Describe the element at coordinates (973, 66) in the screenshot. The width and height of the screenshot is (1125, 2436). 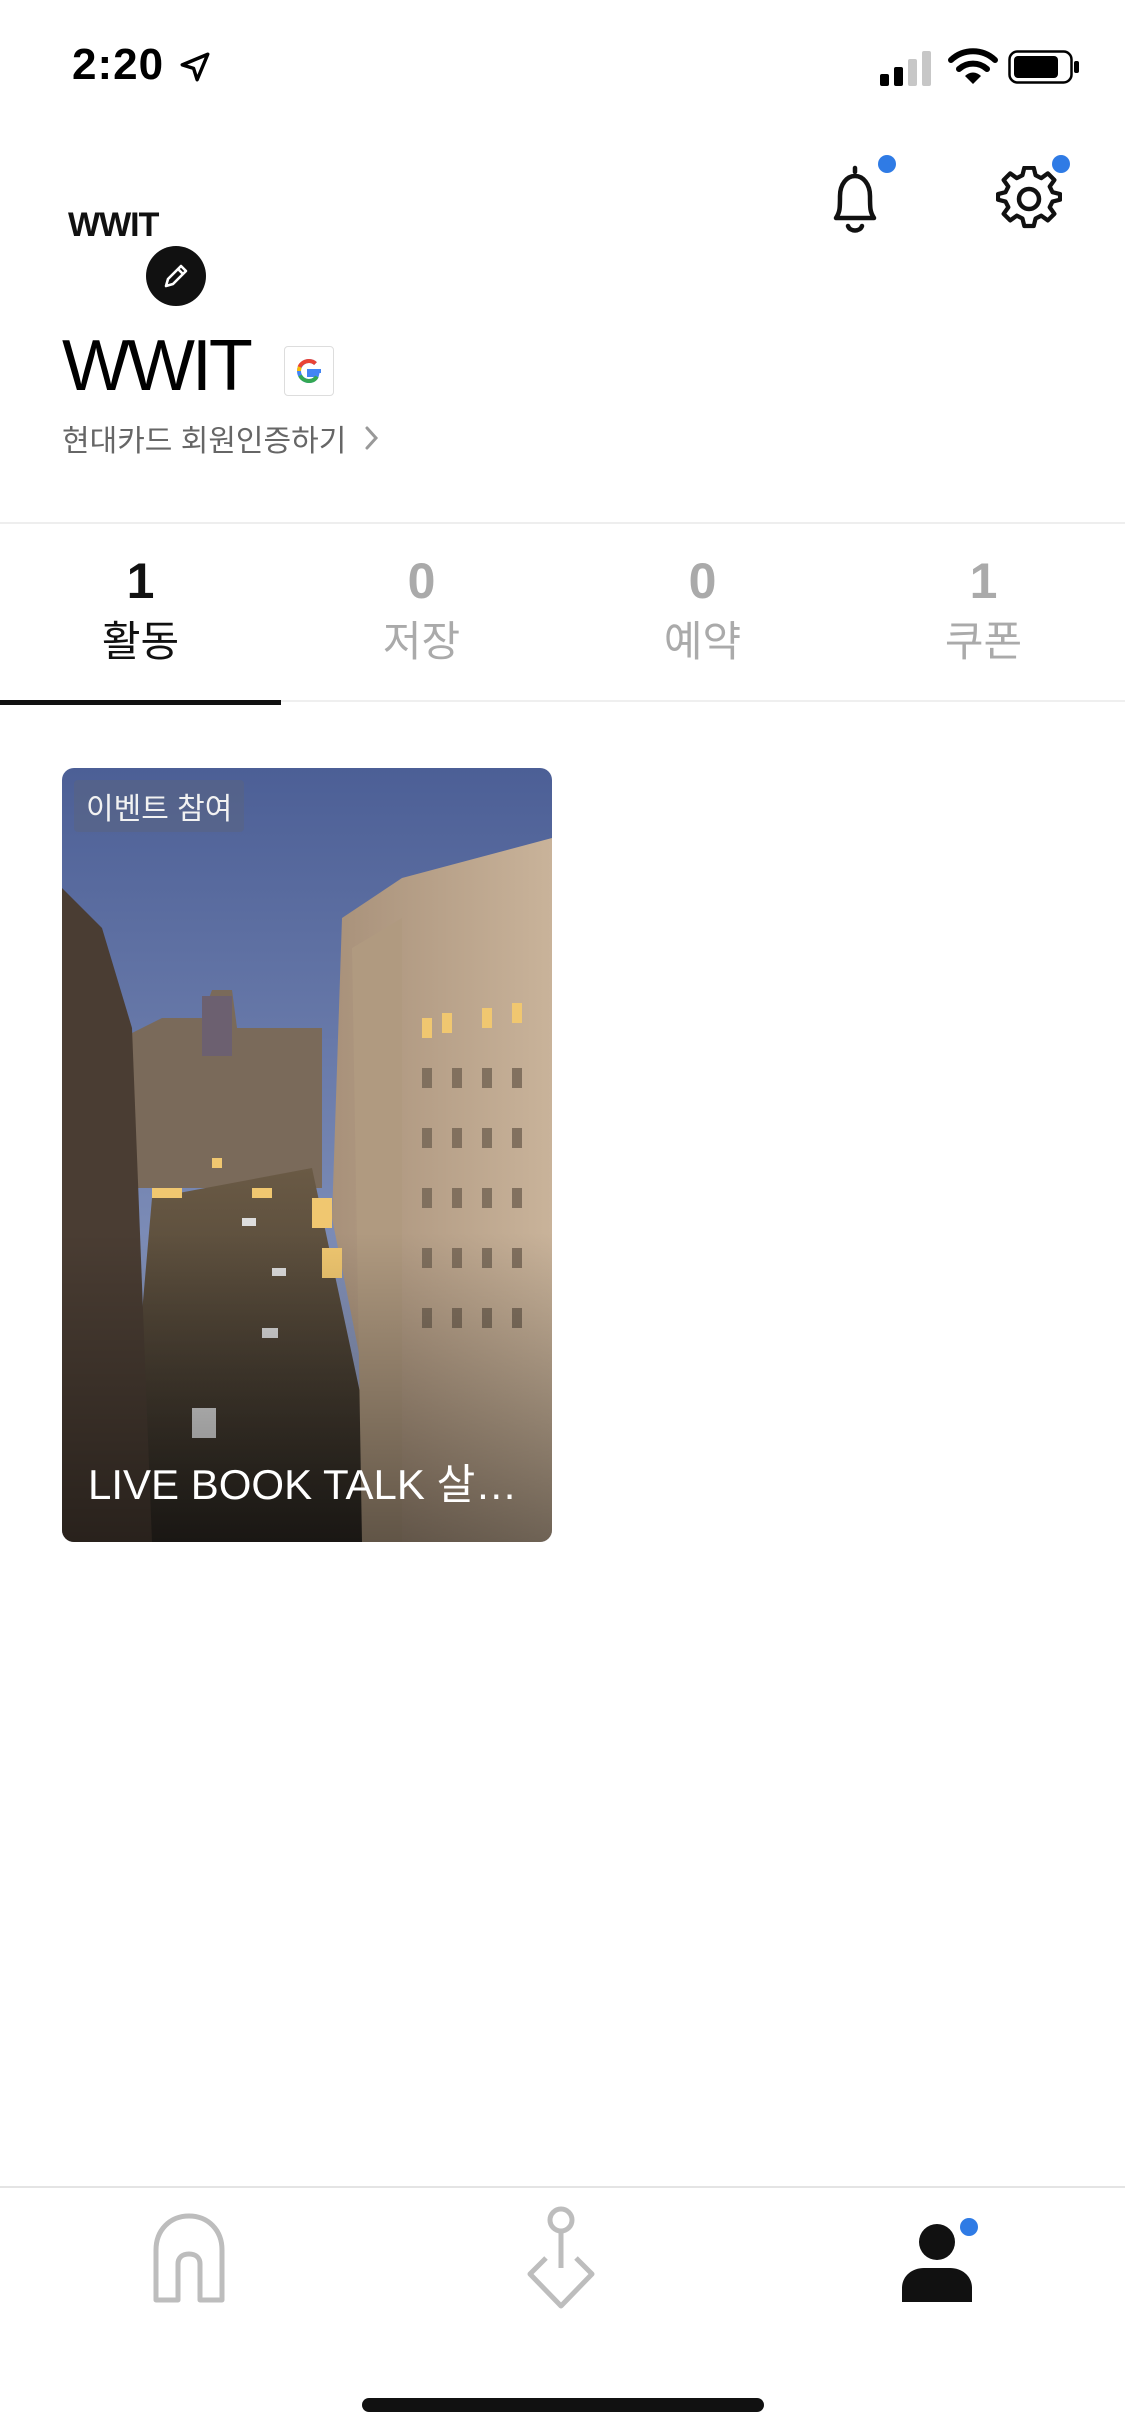
I see `wifi-icon` at that location.